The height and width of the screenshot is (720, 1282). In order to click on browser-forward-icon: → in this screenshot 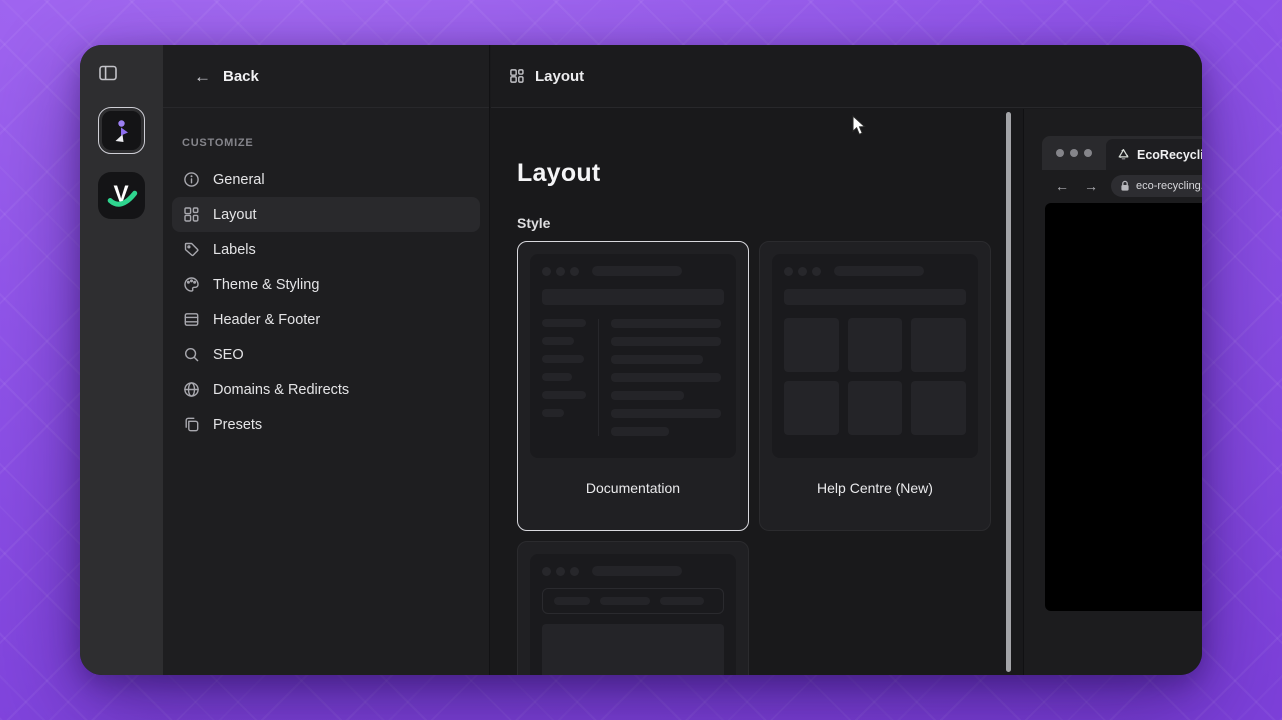, I will do `click(1091, 186)`.